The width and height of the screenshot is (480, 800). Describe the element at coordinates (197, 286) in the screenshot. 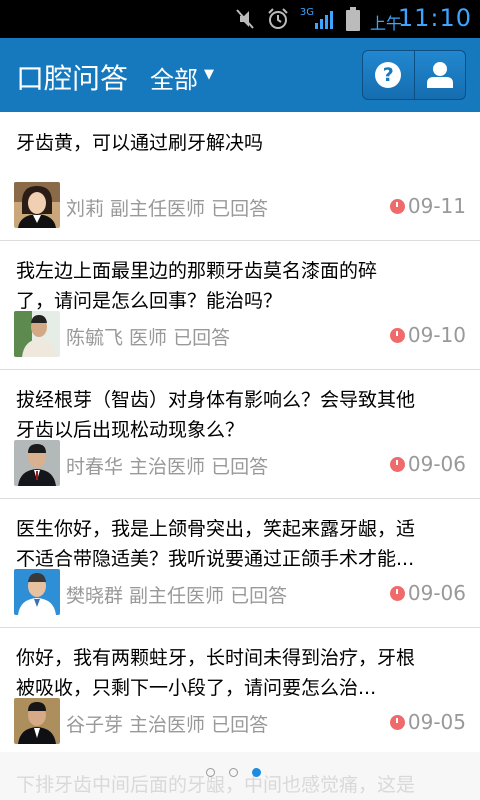

I see `question-text: 我左边上面最里边的那颗牙齿莫名漆面的碎 了，请问是怎么回事？能治吗？` at that location.